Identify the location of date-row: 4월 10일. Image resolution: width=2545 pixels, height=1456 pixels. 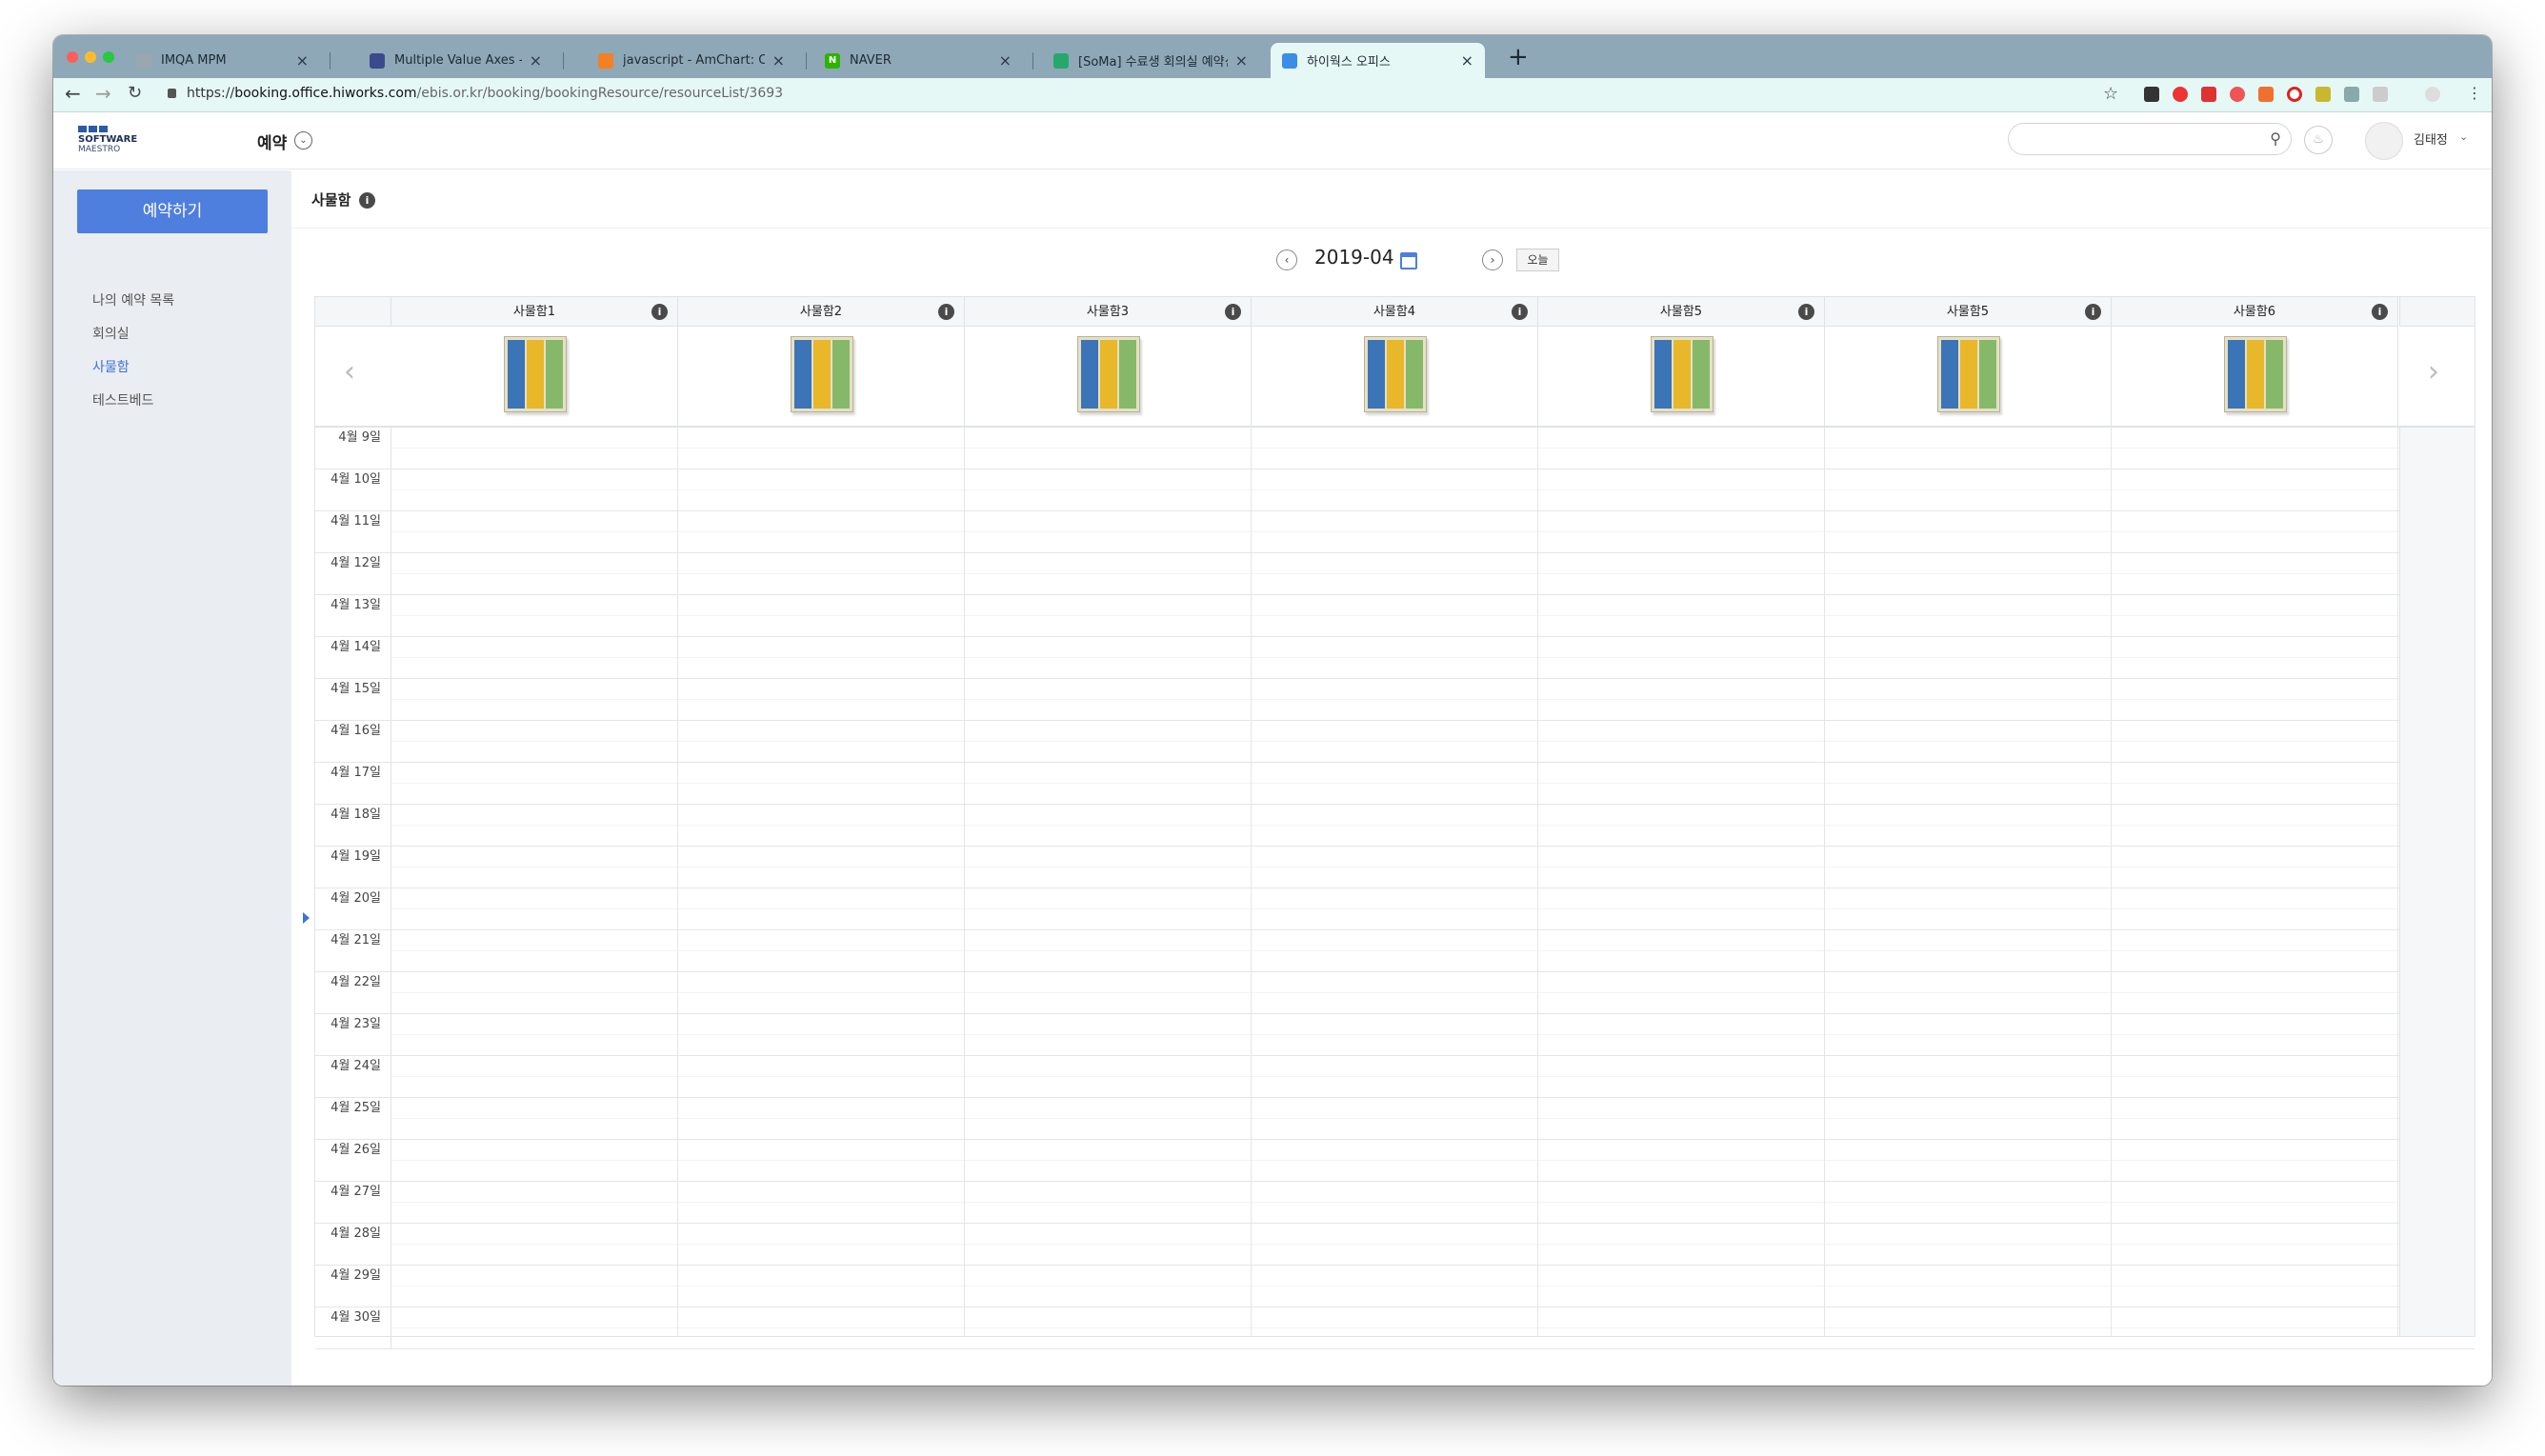
(1395, 490).